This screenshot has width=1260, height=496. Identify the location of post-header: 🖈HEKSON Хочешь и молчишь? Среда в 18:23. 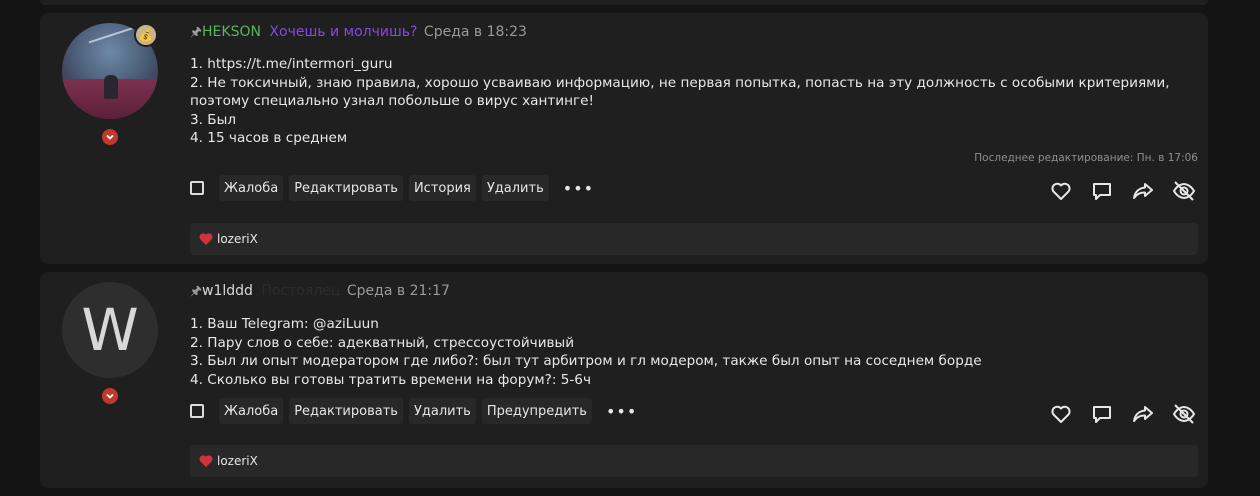
(358, 34).